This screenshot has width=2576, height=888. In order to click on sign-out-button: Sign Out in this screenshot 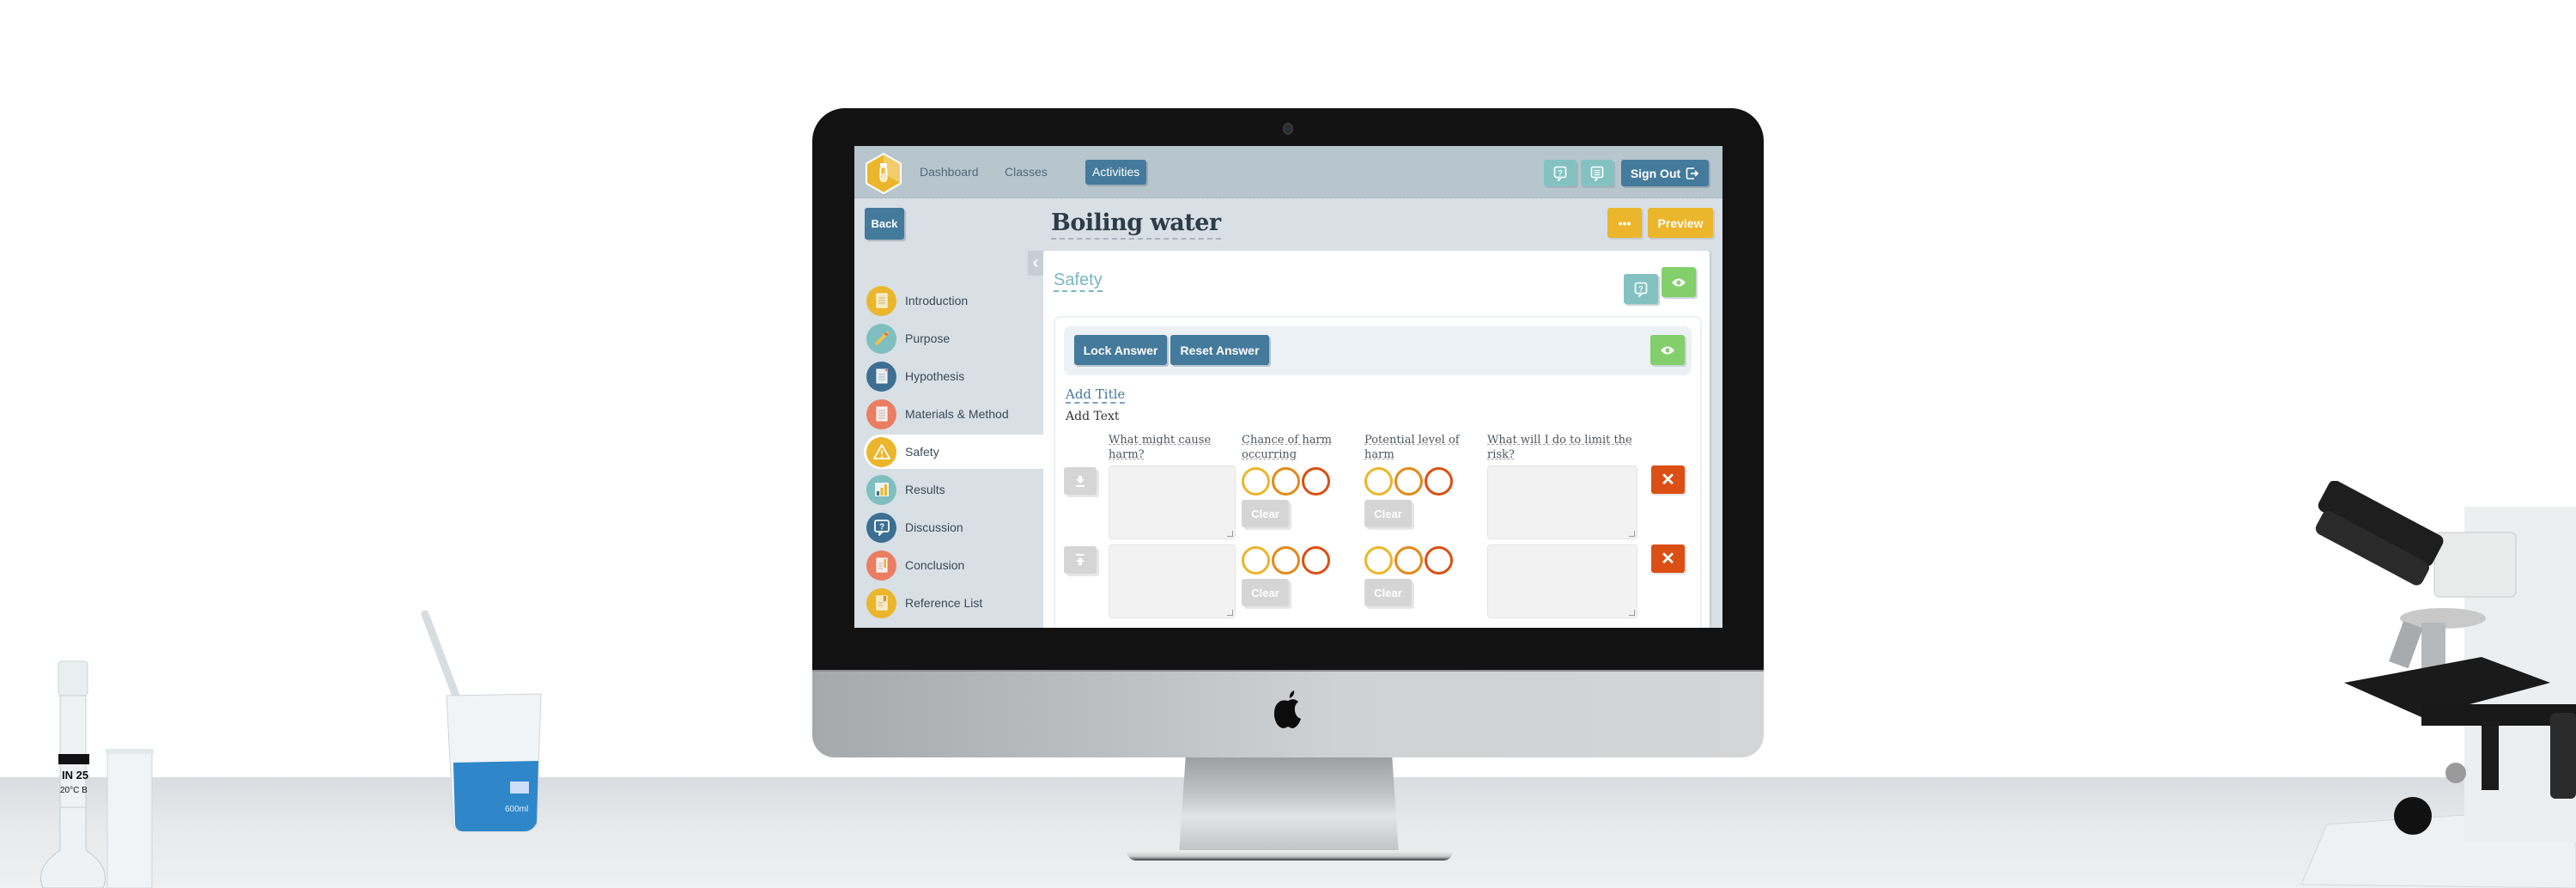, I will do `click(1665, 173)`.